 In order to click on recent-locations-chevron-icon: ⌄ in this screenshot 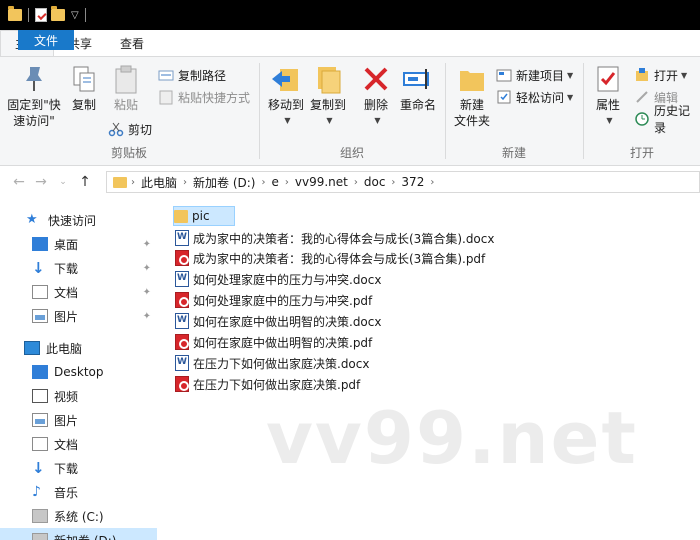, I will do `click(63, 182)`.